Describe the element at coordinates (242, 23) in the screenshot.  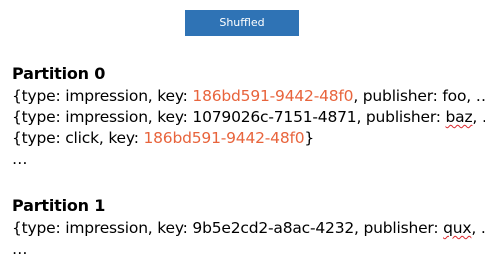
I see `shuffled-badge: Shuffled` at that location.